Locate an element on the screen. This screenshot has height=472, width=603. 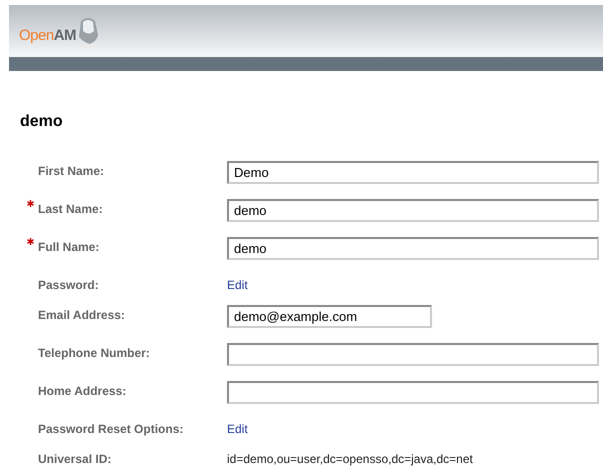
field-label: First Name: is located at coordinates (71, 171).